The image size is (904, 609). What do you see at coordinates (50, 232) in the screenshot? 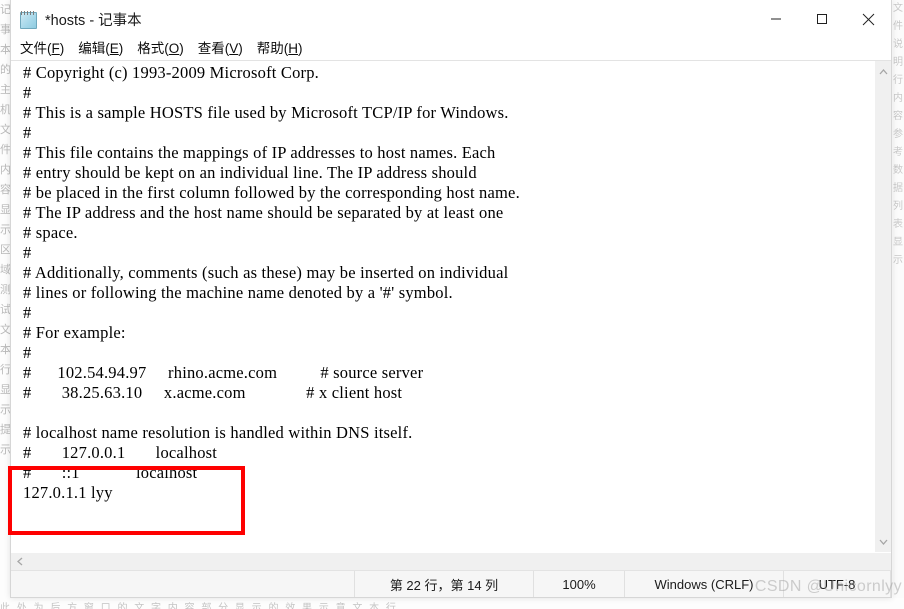
I see `text-line: # space.` at bounding box center [50, 232].